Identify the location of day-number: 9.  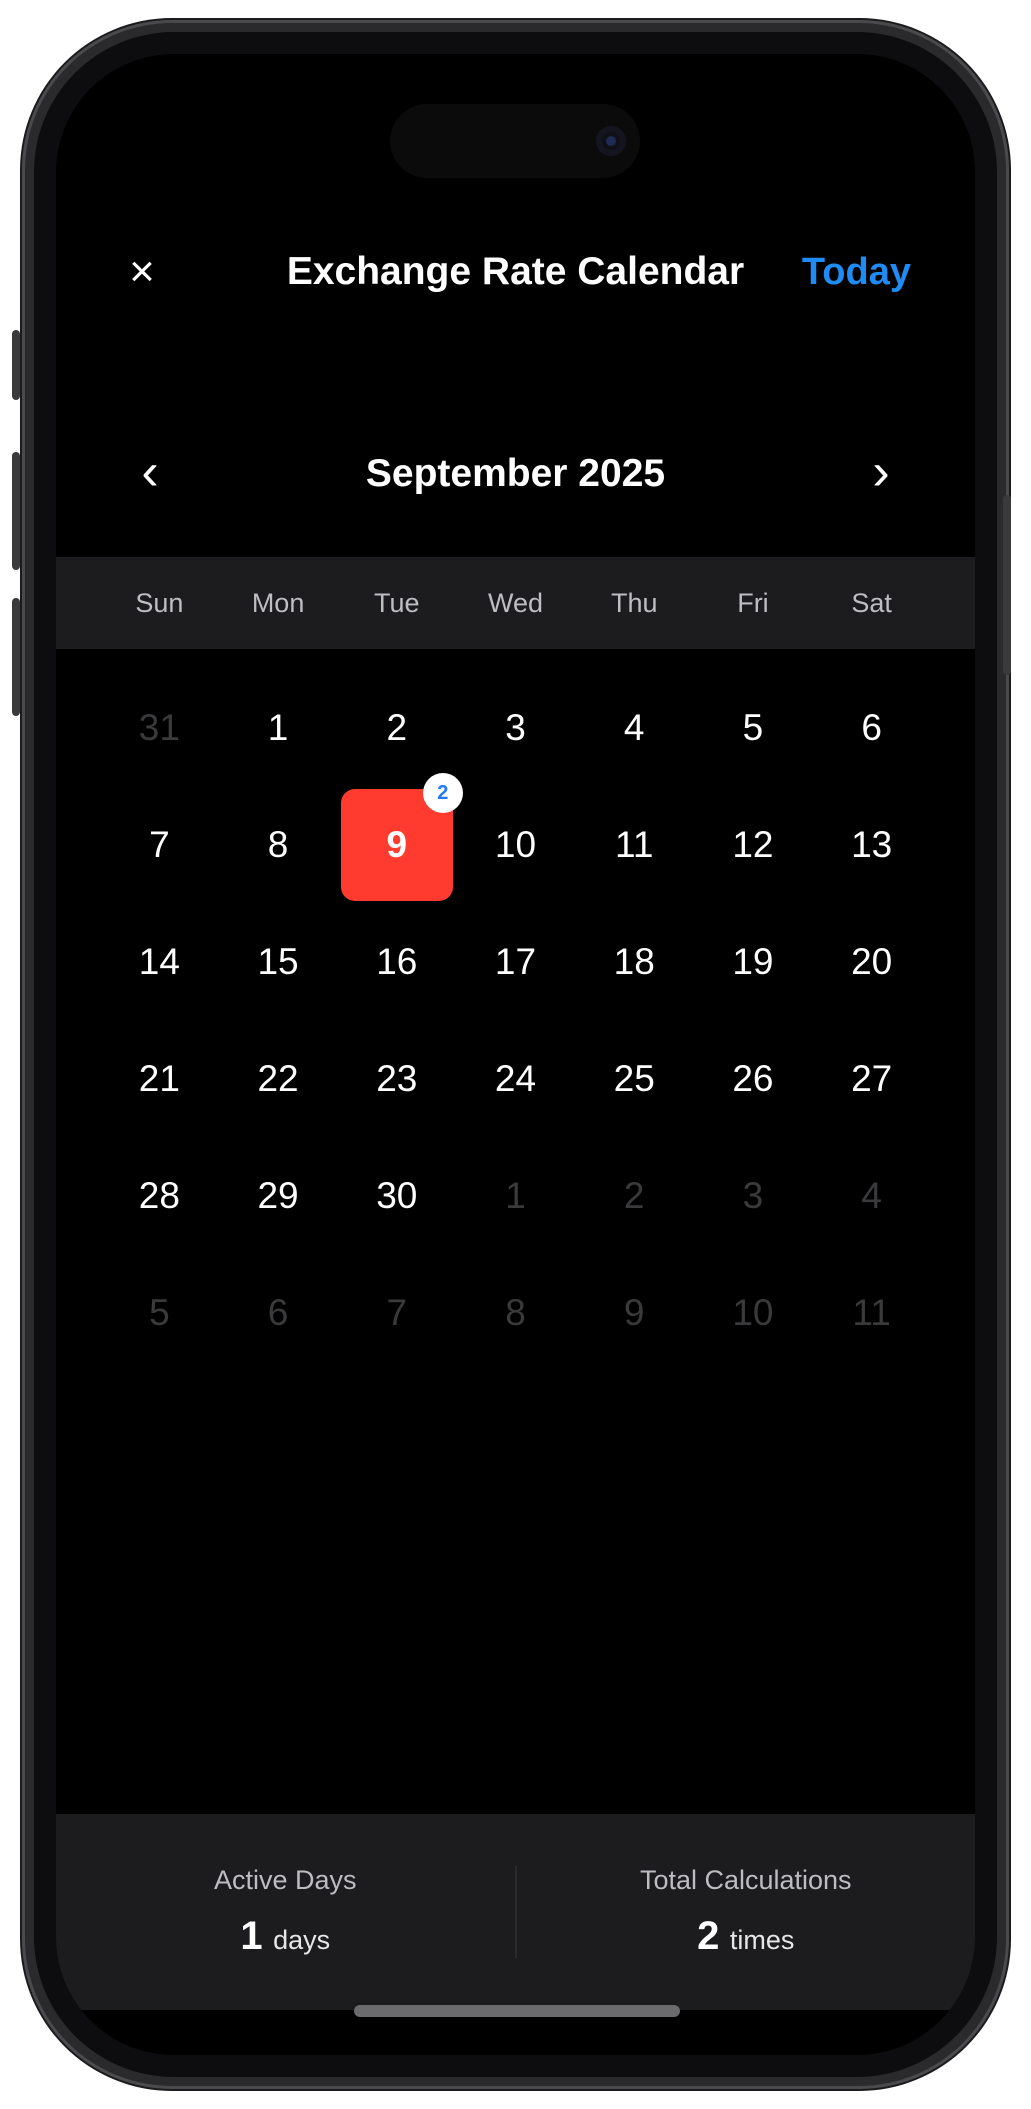
(634, 1312).